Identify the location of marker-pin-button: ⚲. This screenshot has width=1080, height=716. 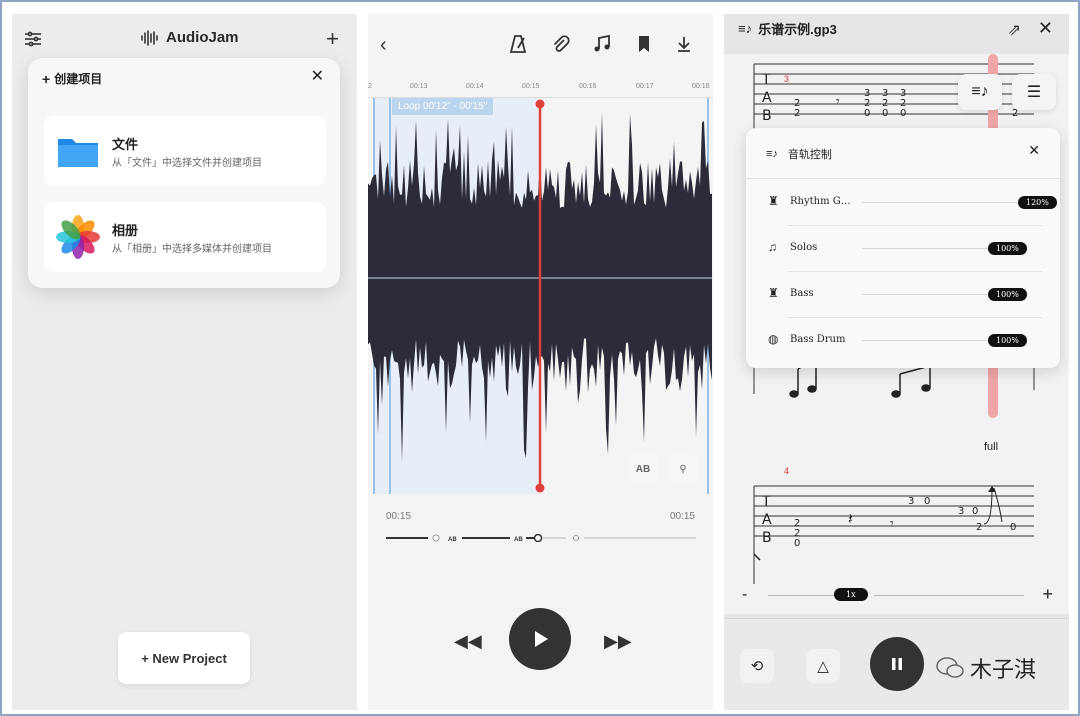
(683, 469).